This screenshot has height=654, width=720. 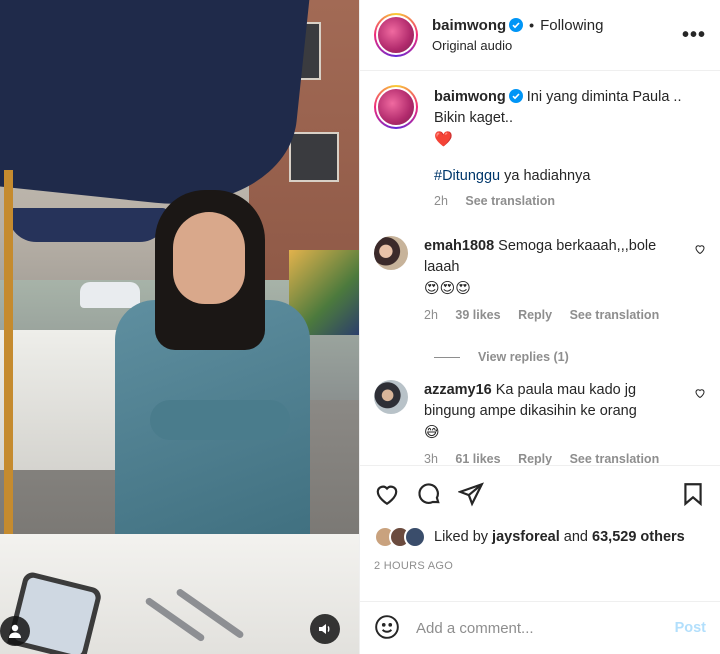 What do you see at coordinates (396, 35) in the screenshot?
I see `avatar` at bounding box center [396, 35].